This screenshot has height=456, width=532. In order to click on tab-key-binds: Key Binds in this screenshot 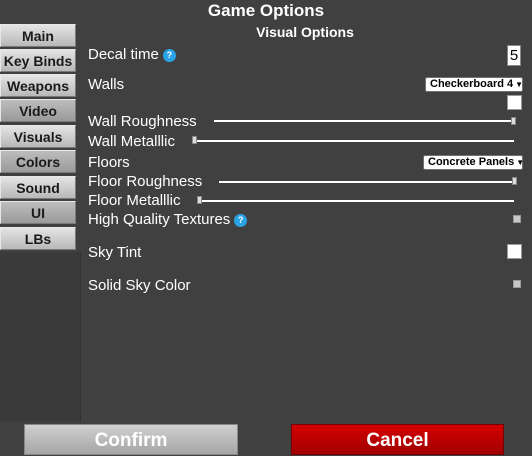, I will do `click(38, 60)`.